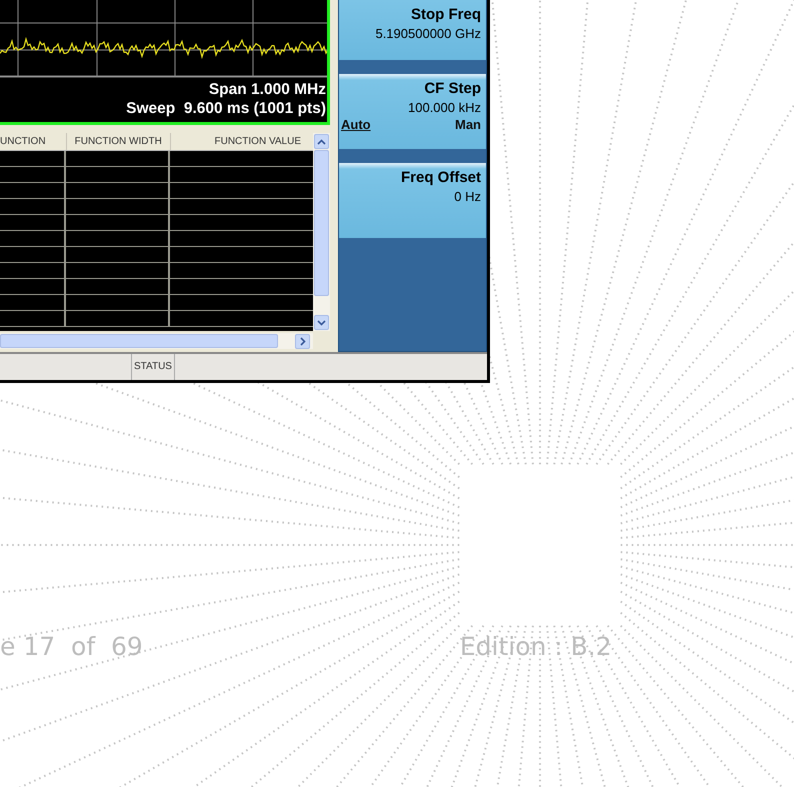 This screenshot has width=794, height=787. What do you see at coordinates (302, 341) in the screenshot?
I see `scroll-right-icon` at bounding box center [302, 341].